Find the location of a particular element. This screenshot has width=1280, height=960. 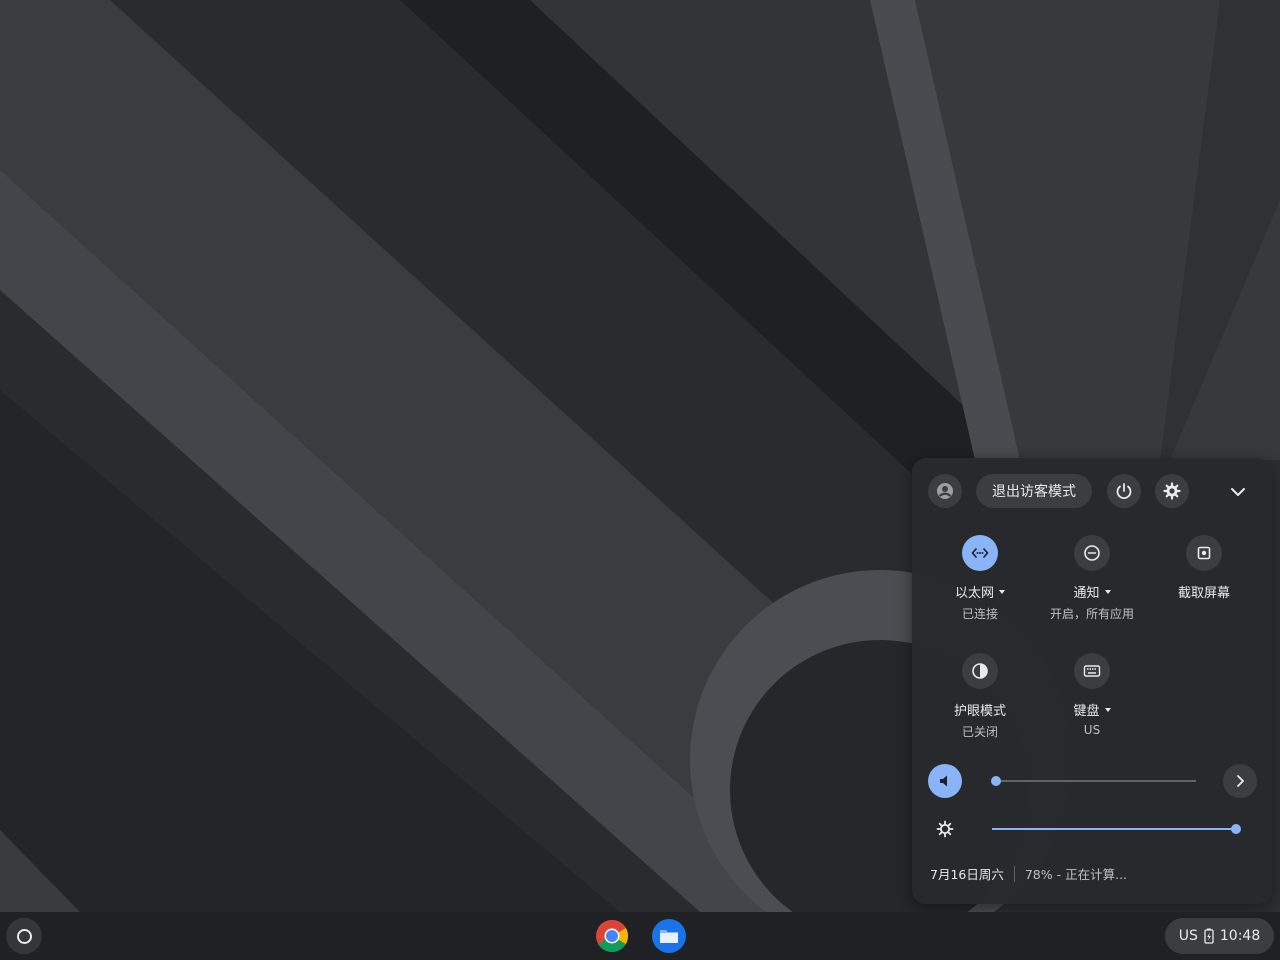

do-not-disturb-icon is located at coordinates (1092, 553).